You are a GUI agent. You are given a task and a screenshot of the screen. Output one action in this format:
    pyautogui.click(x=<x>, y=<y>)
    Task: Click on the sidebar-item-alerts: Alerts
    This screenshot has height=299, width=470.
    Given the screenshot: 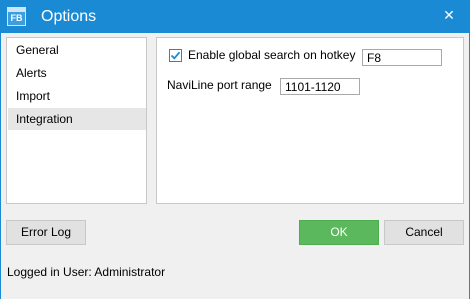 What is the action you would take?
    pyautogui.click(x=77, y=73)
    